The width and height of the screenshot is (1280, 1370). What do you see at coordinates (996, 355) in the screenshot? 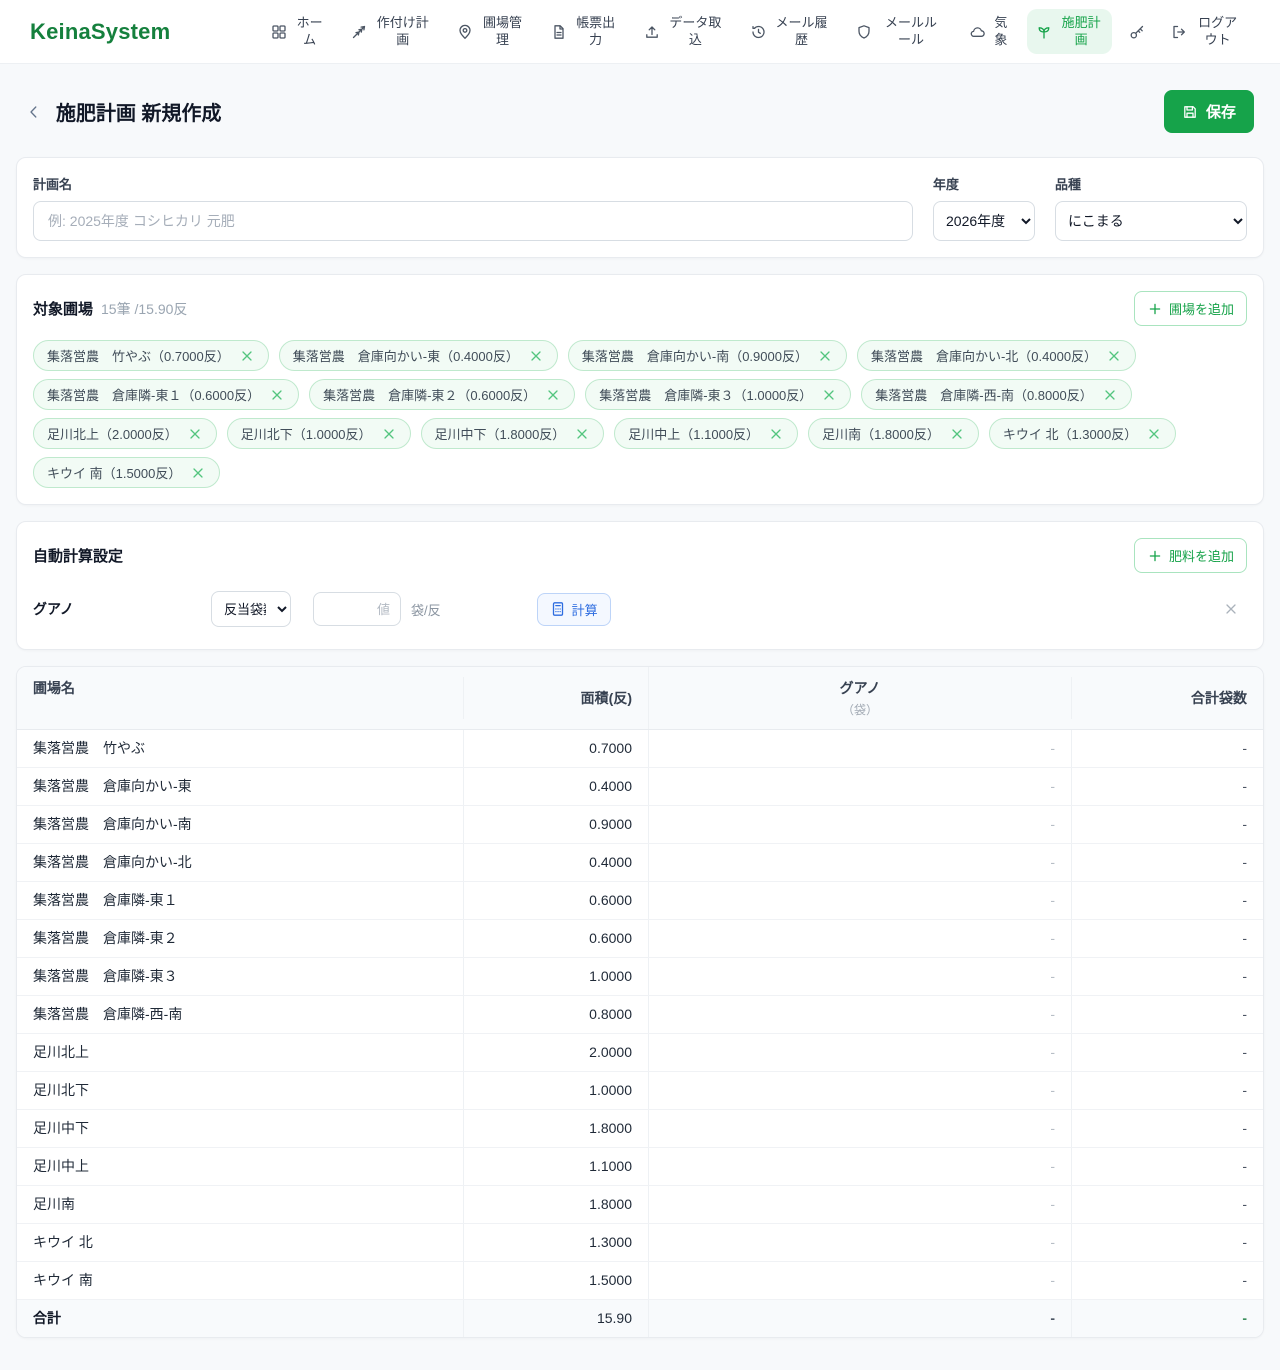
I see `field-chip: 集落営農 倉庫向かい-北（0.4000反）` at bounding box center [996, 355].